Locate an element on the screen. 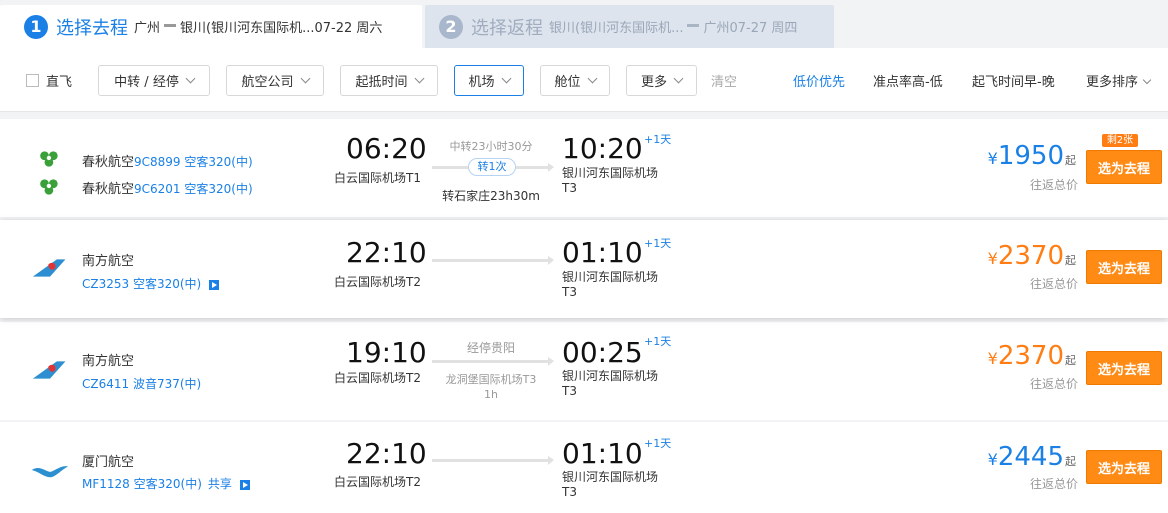 The width and height of the screenshot is (1168, 513). departure-time: 22:10 is located at coordinates (386, 252).